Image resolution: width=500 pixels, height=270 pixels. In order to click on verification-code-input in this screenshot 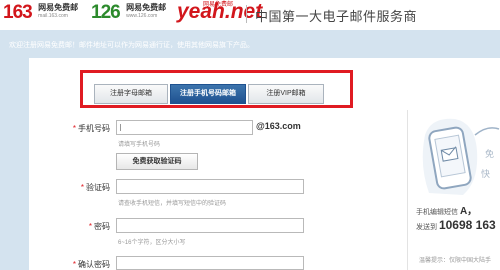, I will do `click(210, 186)`.